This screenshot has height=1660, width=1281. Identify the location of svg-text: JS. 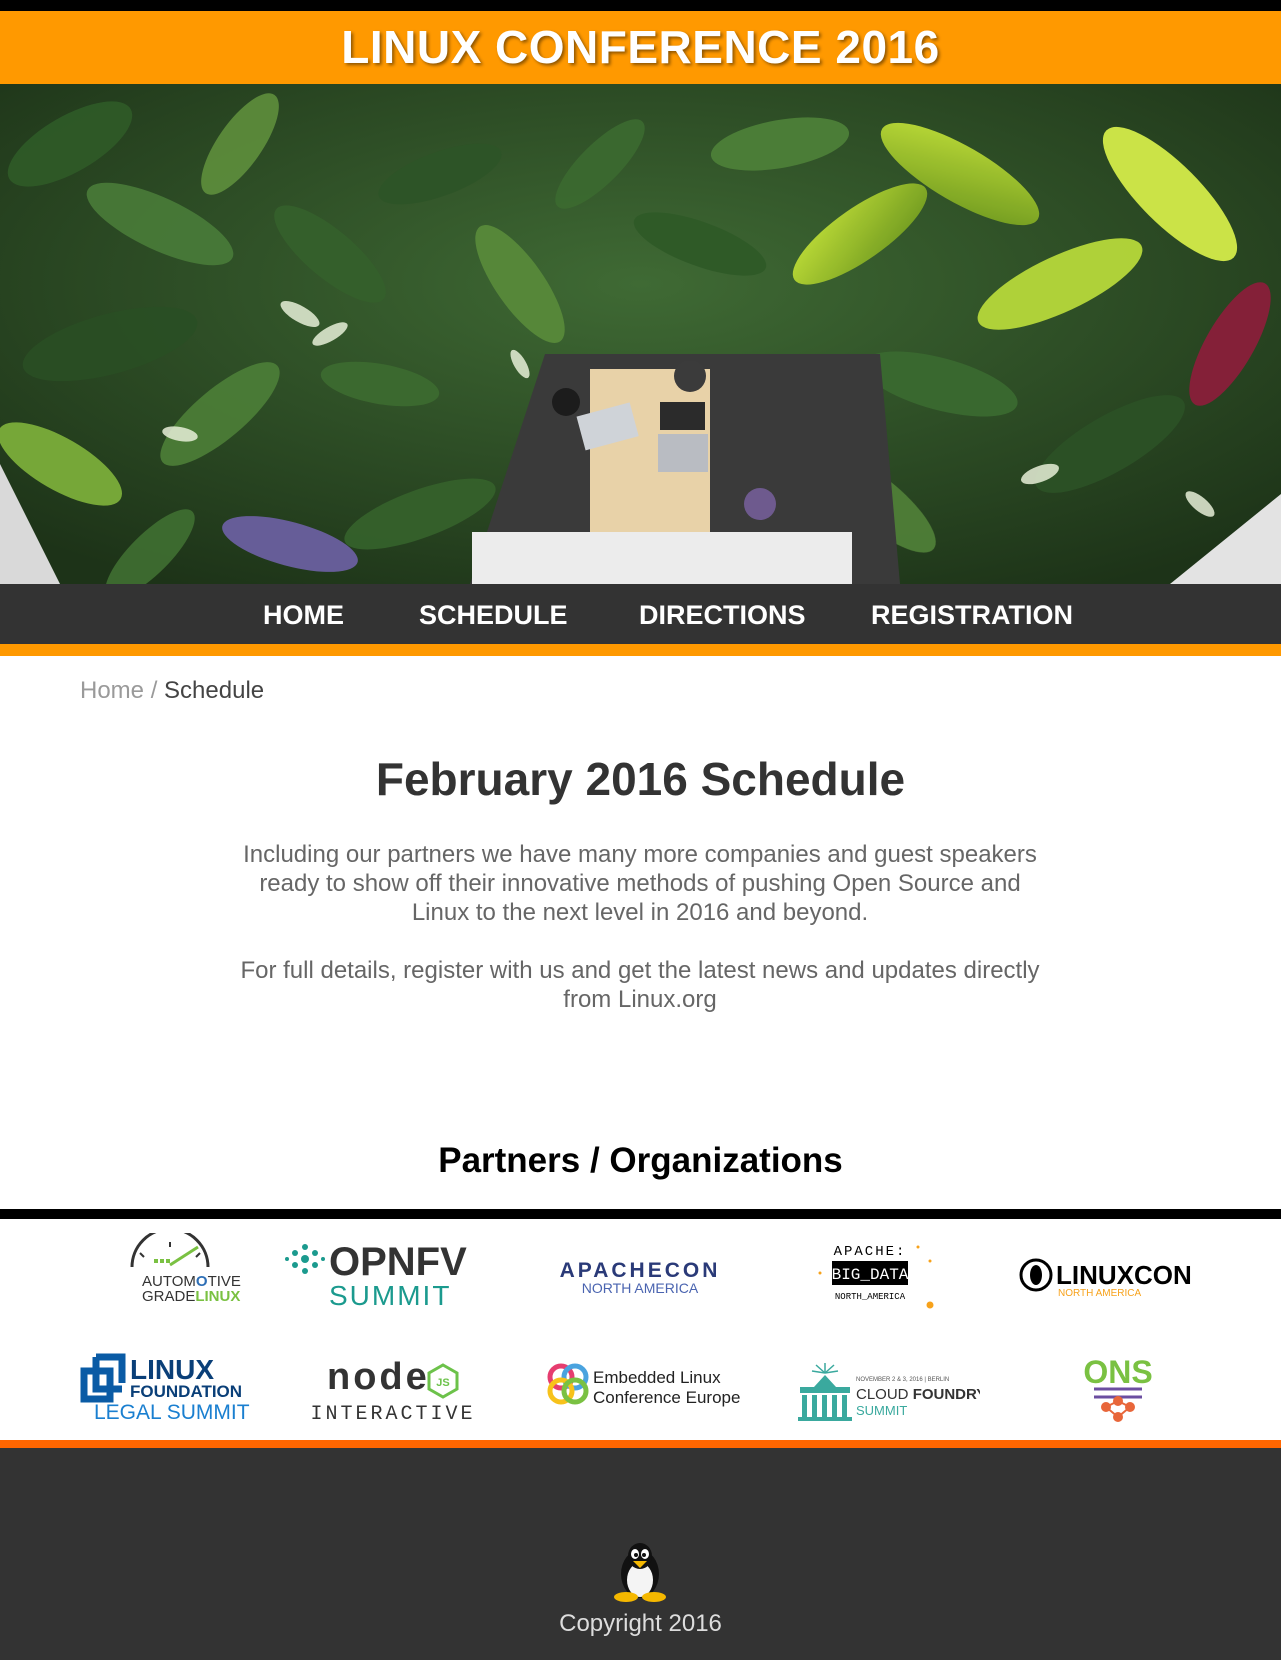
(442, 1383).